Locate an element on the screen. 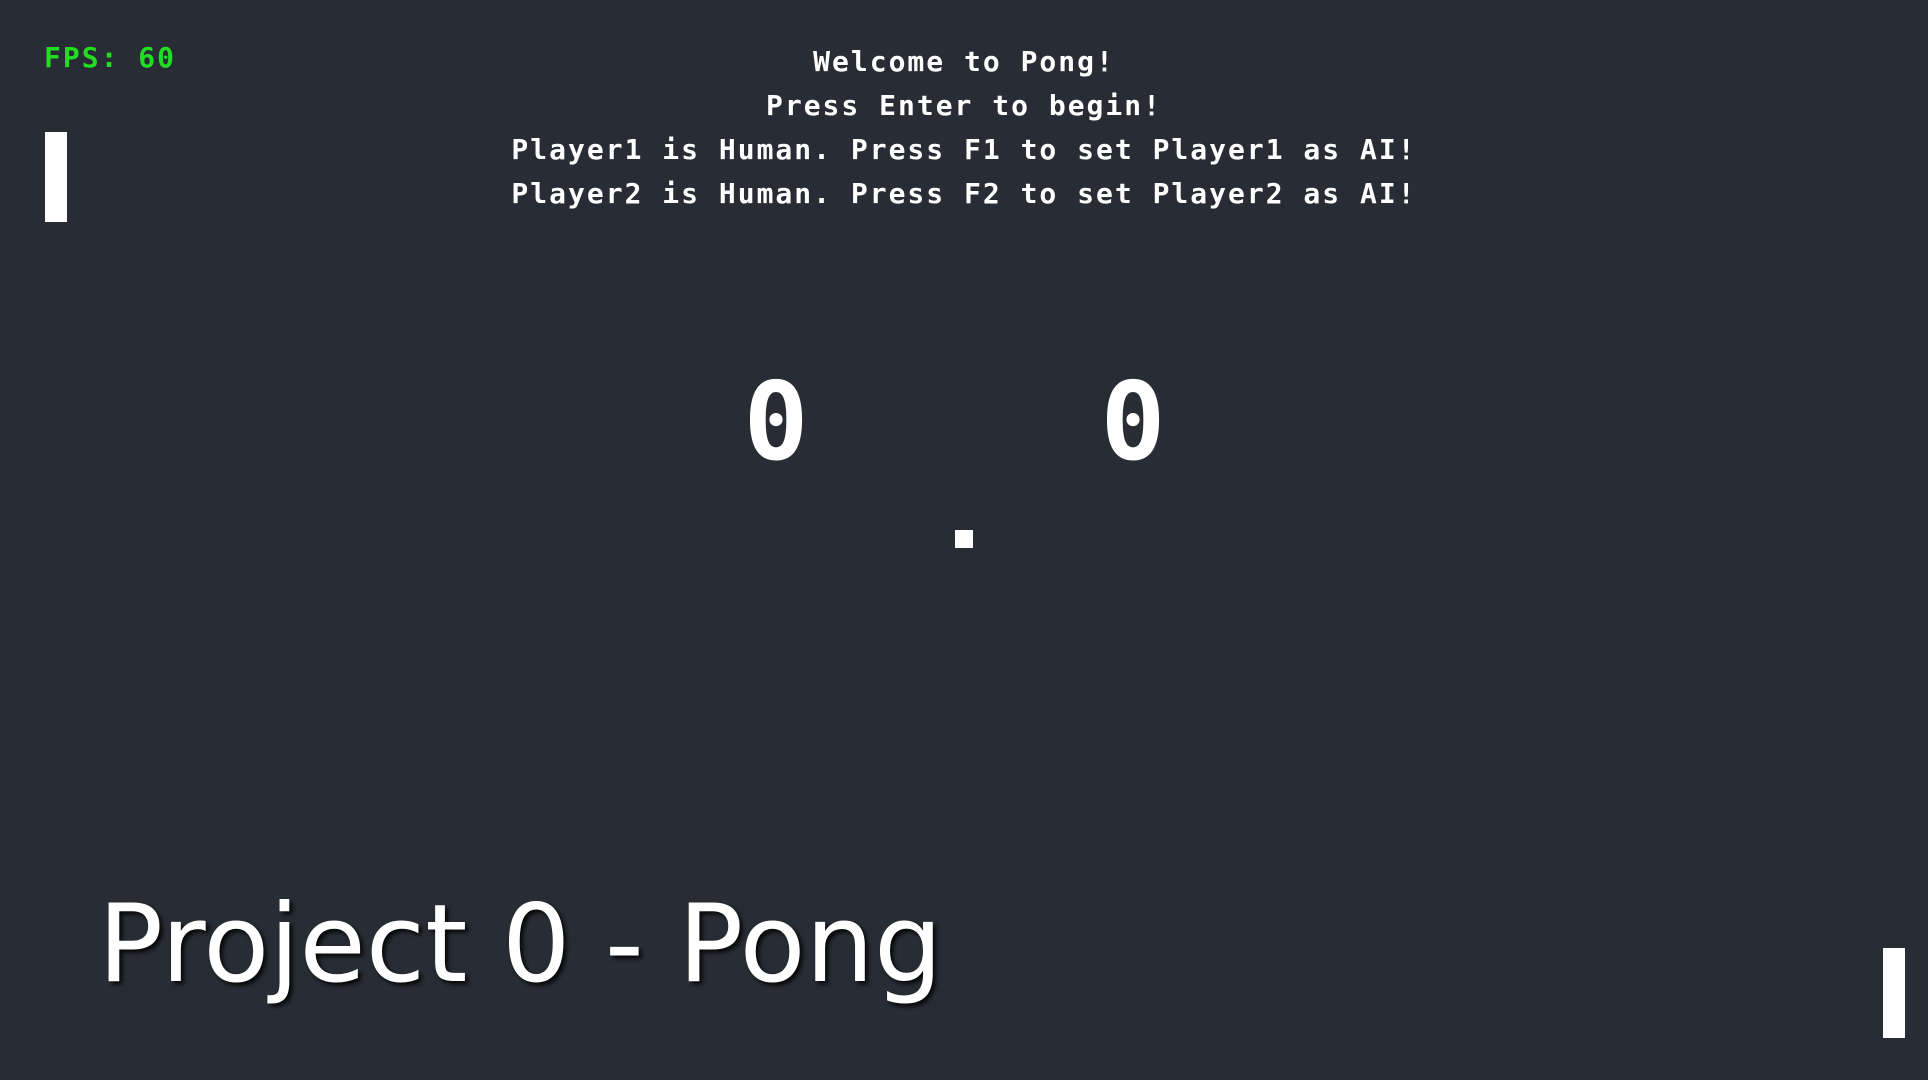 Image resolution: width=1928 pixels, height=1080 pixels. player1-score: 0 is located at coordinates (776, 422).